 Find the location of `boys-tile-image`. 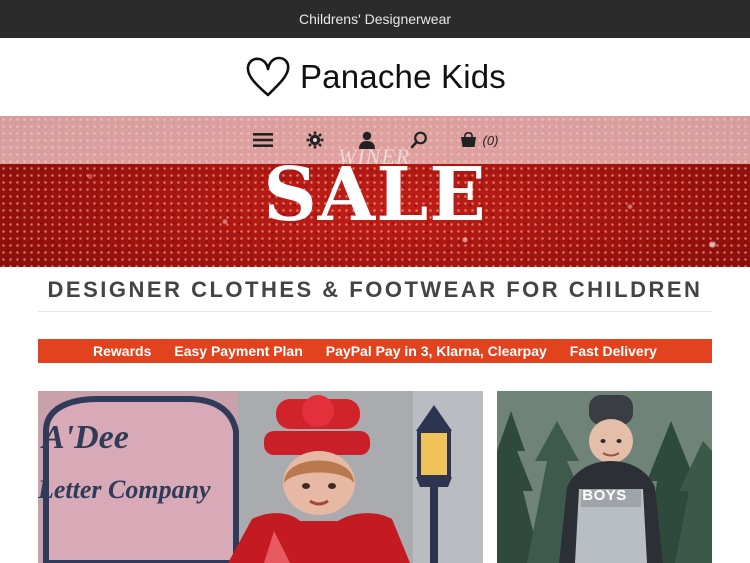

boys-tile-image is located at coordinates (604, 477).